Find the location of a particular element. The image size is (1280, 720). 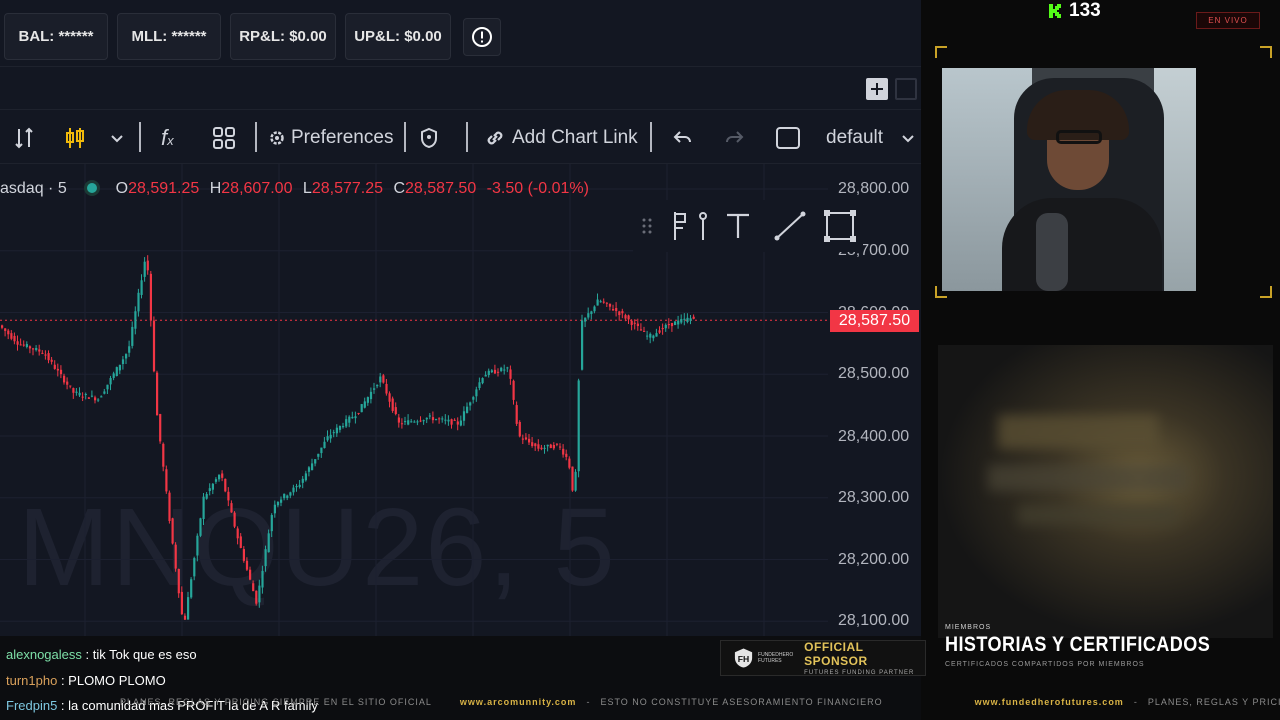

text-tool-icon is located at coordinates (738, 226).